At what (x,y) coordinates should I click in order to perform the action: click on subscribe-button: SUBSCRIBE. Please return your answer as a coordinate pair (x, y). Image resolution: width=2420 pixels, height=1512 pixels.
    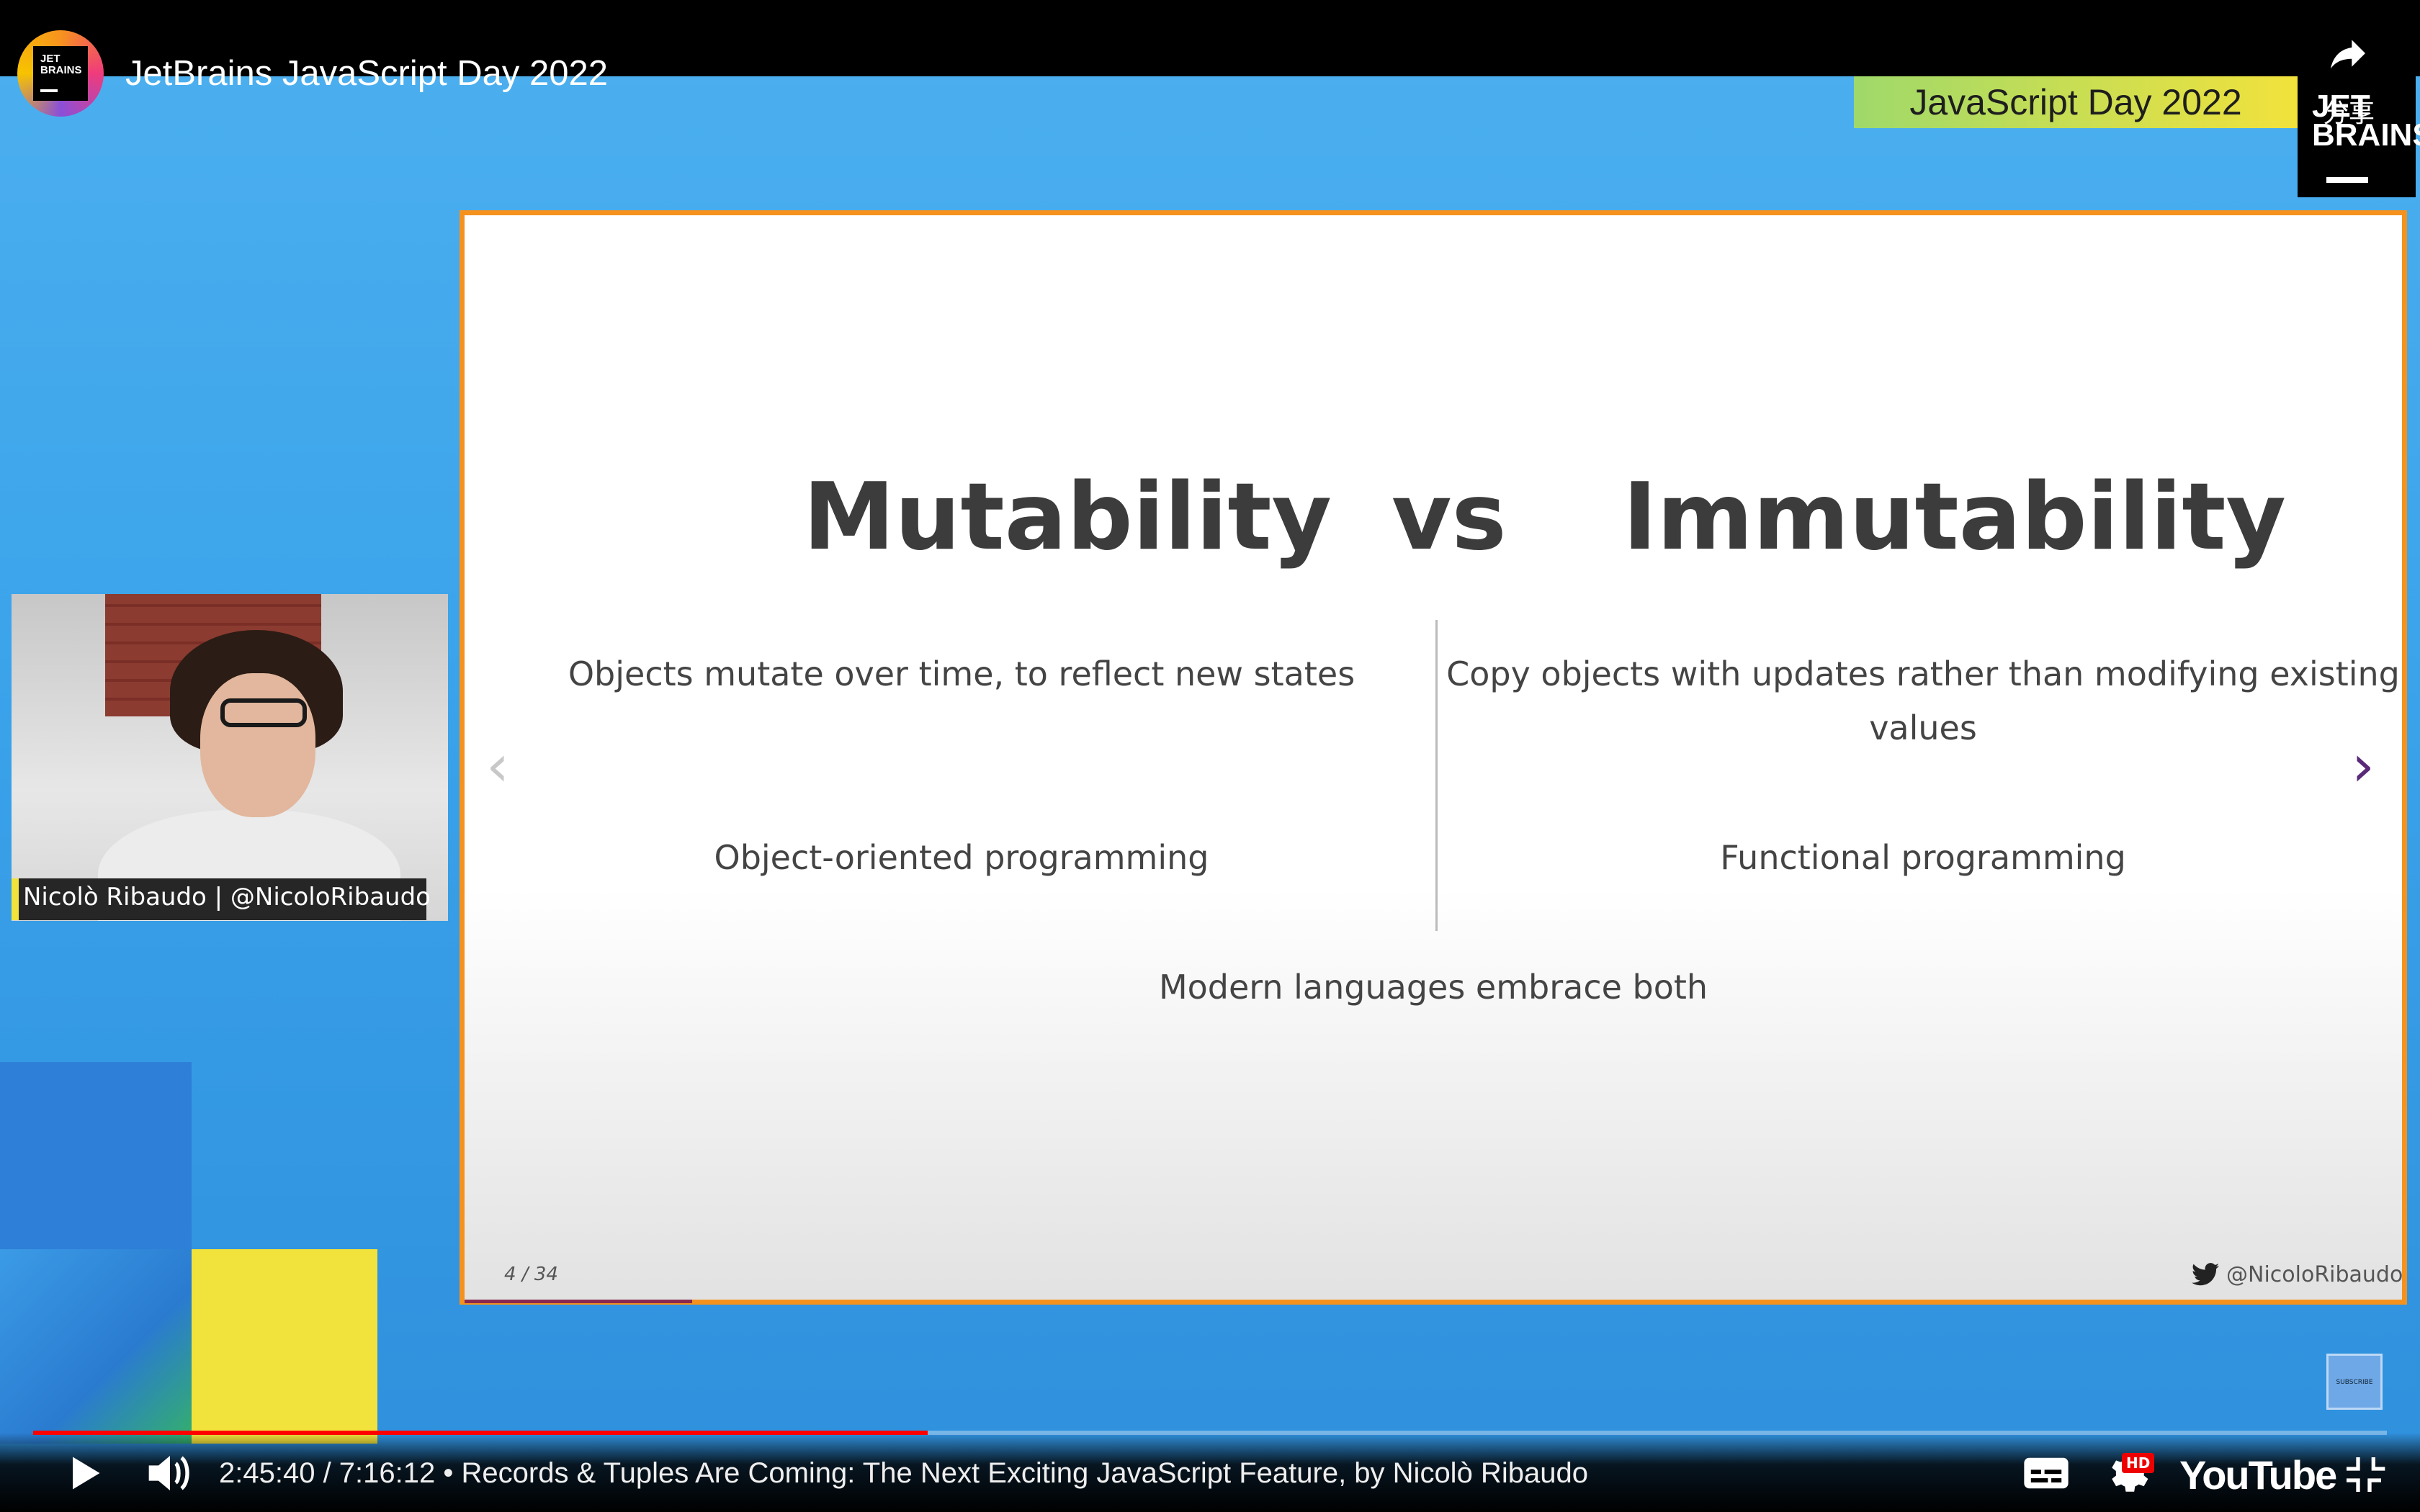
    Looking at the image, I should click on (2354, 1382).